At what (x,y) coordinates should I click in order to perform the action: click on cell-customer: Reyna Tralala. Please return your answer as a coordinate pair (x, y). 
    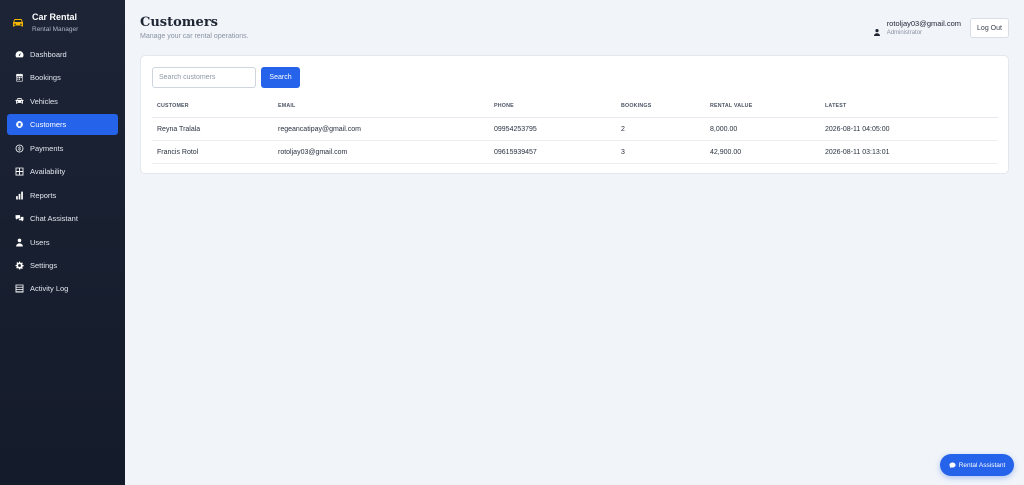
    Looking at the image, I should click on (179, 129).